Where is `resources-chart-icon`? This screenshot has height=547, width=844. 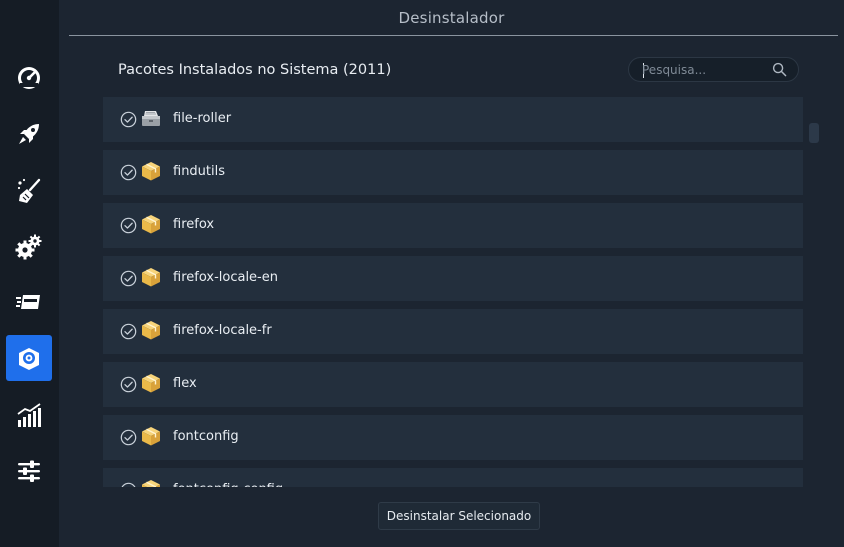
resources-chart-icon is located at coordinates (29, 415).